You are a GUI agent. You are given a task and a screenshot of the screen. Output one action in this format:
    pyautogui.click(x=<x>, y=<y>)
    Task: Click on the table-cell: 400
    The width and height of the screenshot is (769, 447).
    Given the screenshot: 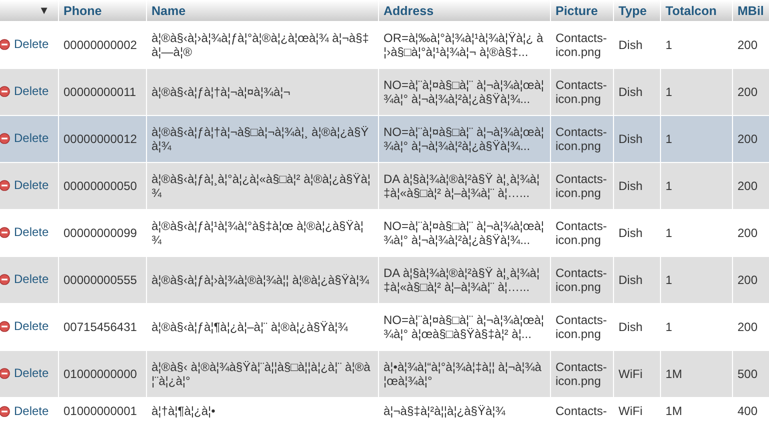 What is the action you would take?
    pyautogui.click(x=748, y=411)
    